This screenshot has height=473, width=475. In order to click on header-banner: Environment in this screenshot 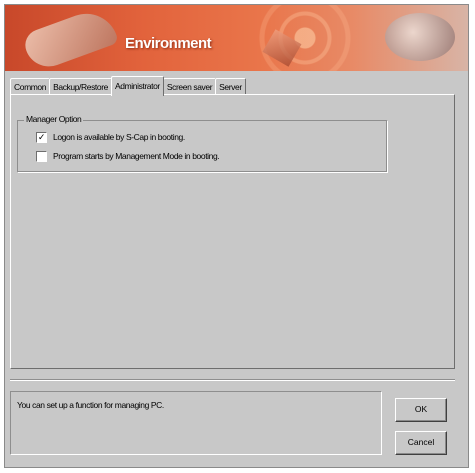, I will do `click(236, 38)`.